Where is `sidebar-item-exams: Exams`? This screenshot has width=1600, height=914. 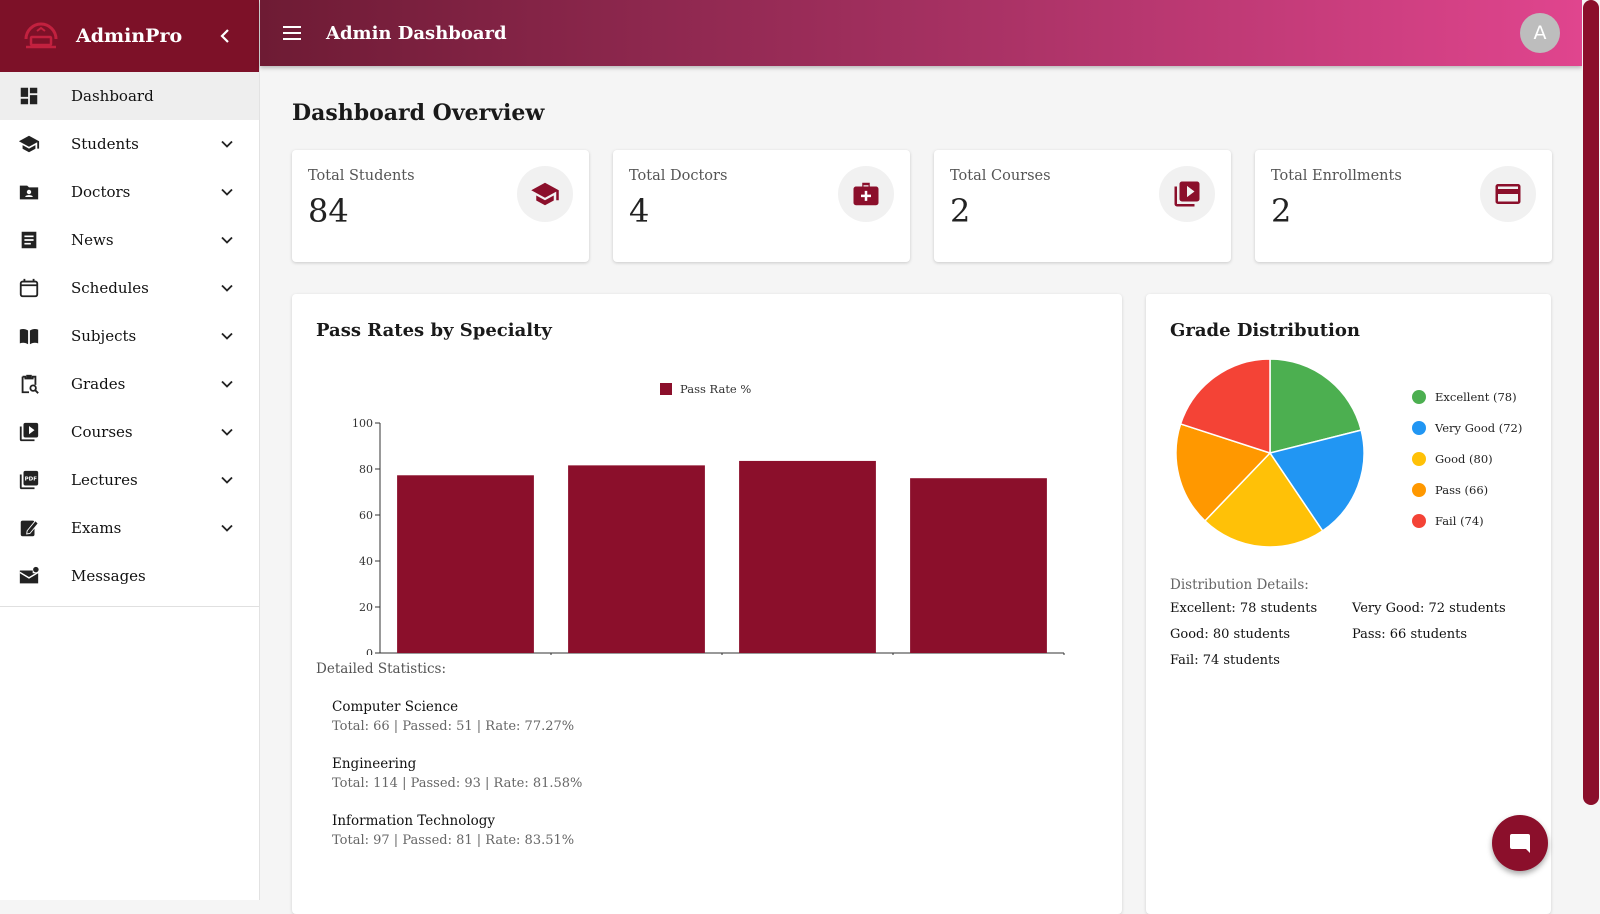
sidebar-item-exams: Exams is located at coordinates (129, 528).